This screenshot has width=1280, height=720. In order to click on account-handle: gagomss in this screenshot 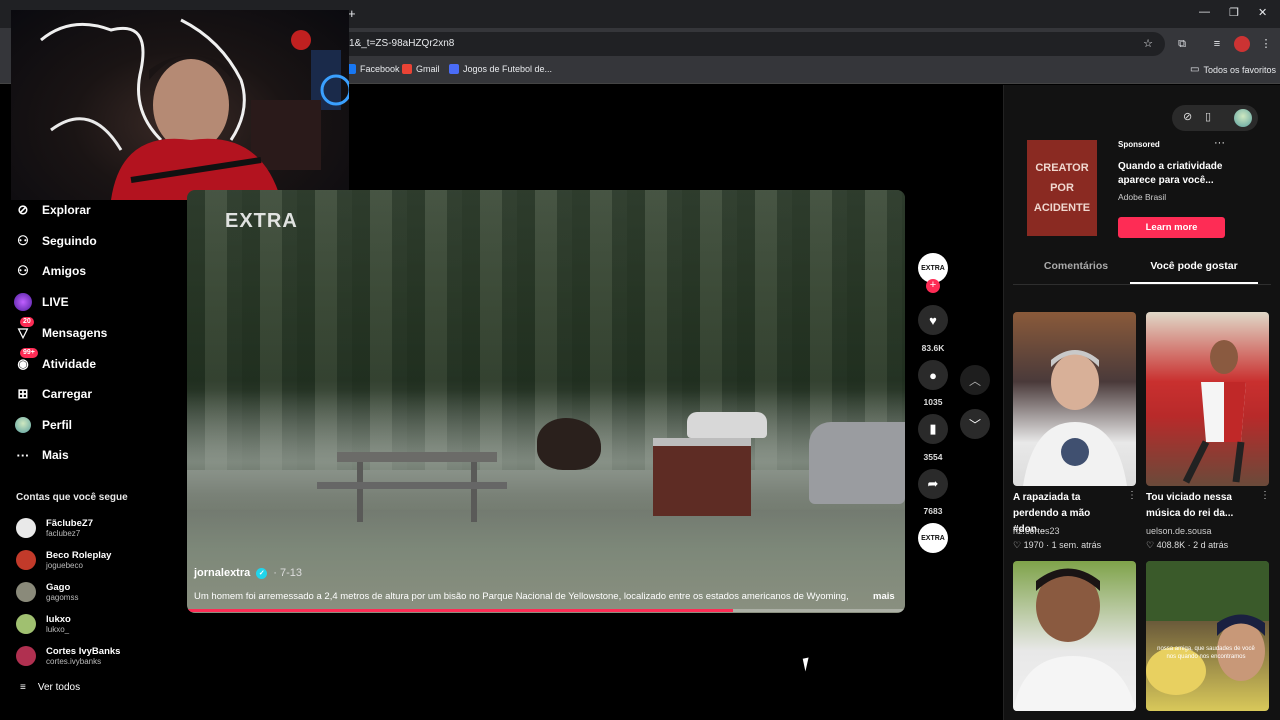, I will do `click(62, 597)`.